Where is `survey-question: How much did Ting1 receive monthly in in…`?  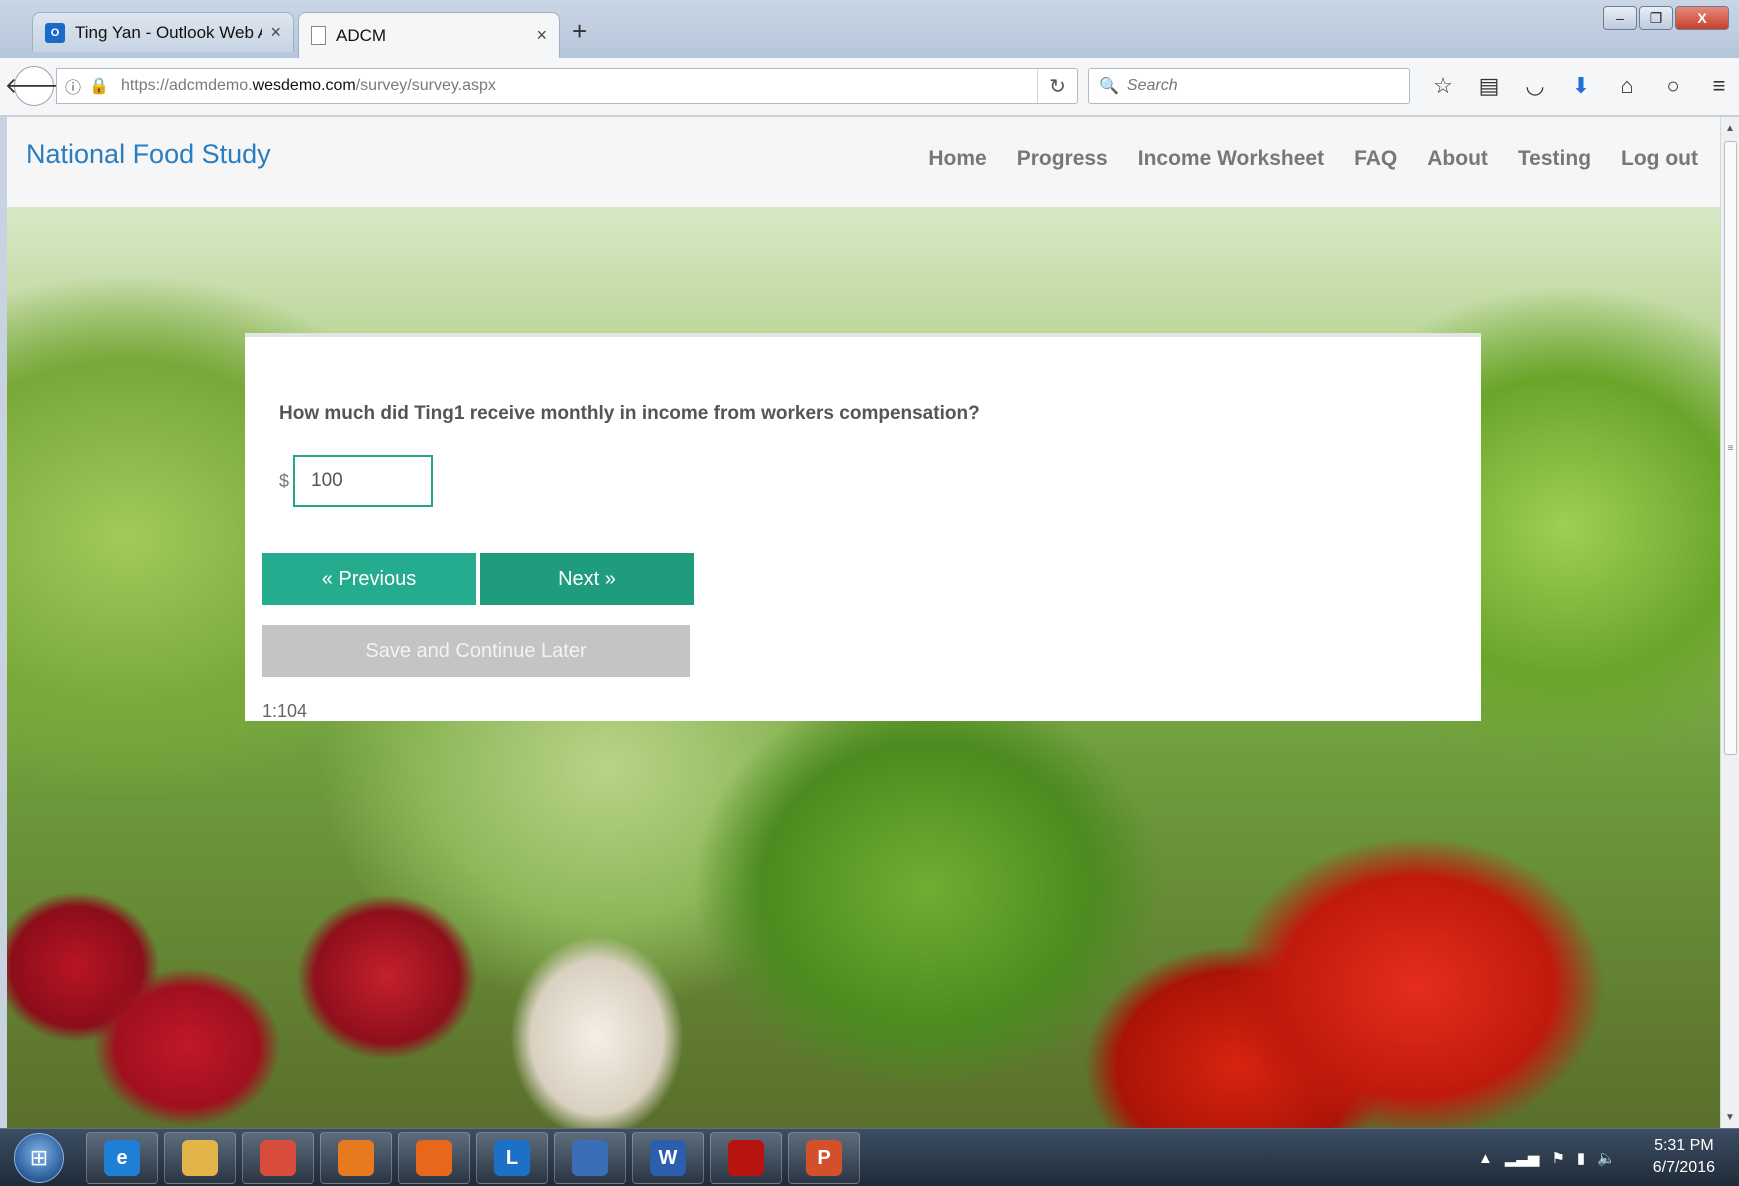 survey-question: How much did Ting1 receive monthly in in… is located at coordinates (629, 413).